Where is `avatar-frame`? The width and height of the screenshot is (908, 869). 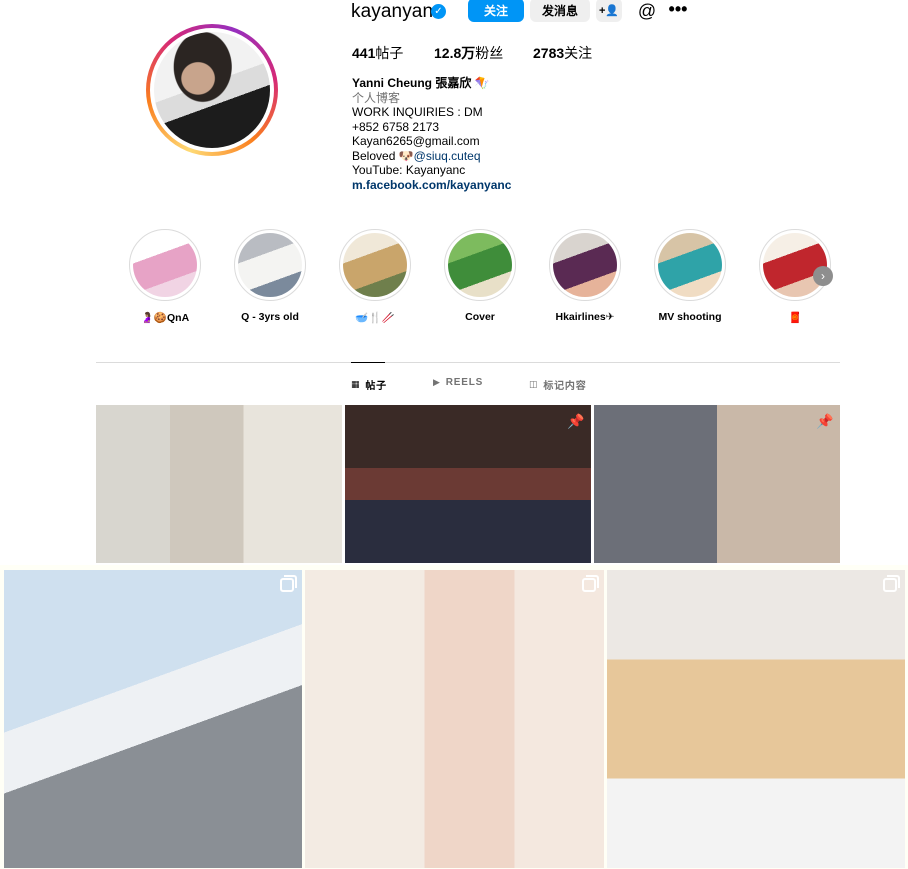
avatar-frame is located at coordinates (212, 90).